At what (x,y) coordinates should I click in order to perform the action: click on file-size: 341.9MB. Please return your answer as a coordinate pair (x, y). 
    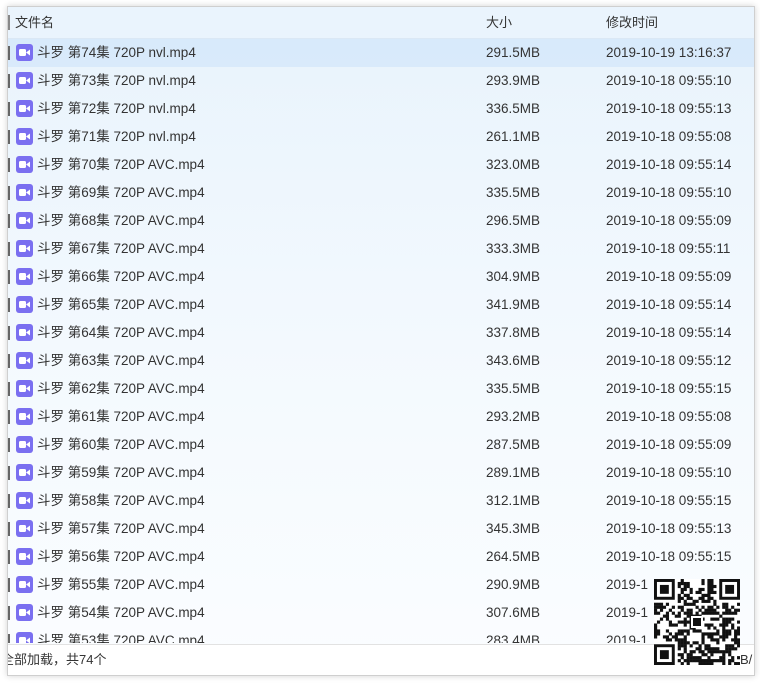
    Looking at the image, I should click on (513, 304).